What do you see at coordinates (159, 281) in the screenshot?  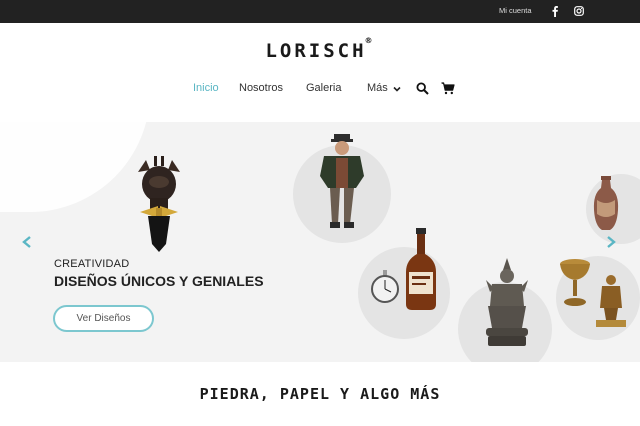 I see `hero-title: DISEÑOS ÚNICOS Y GENIALES` at bounding box center [159, 281].